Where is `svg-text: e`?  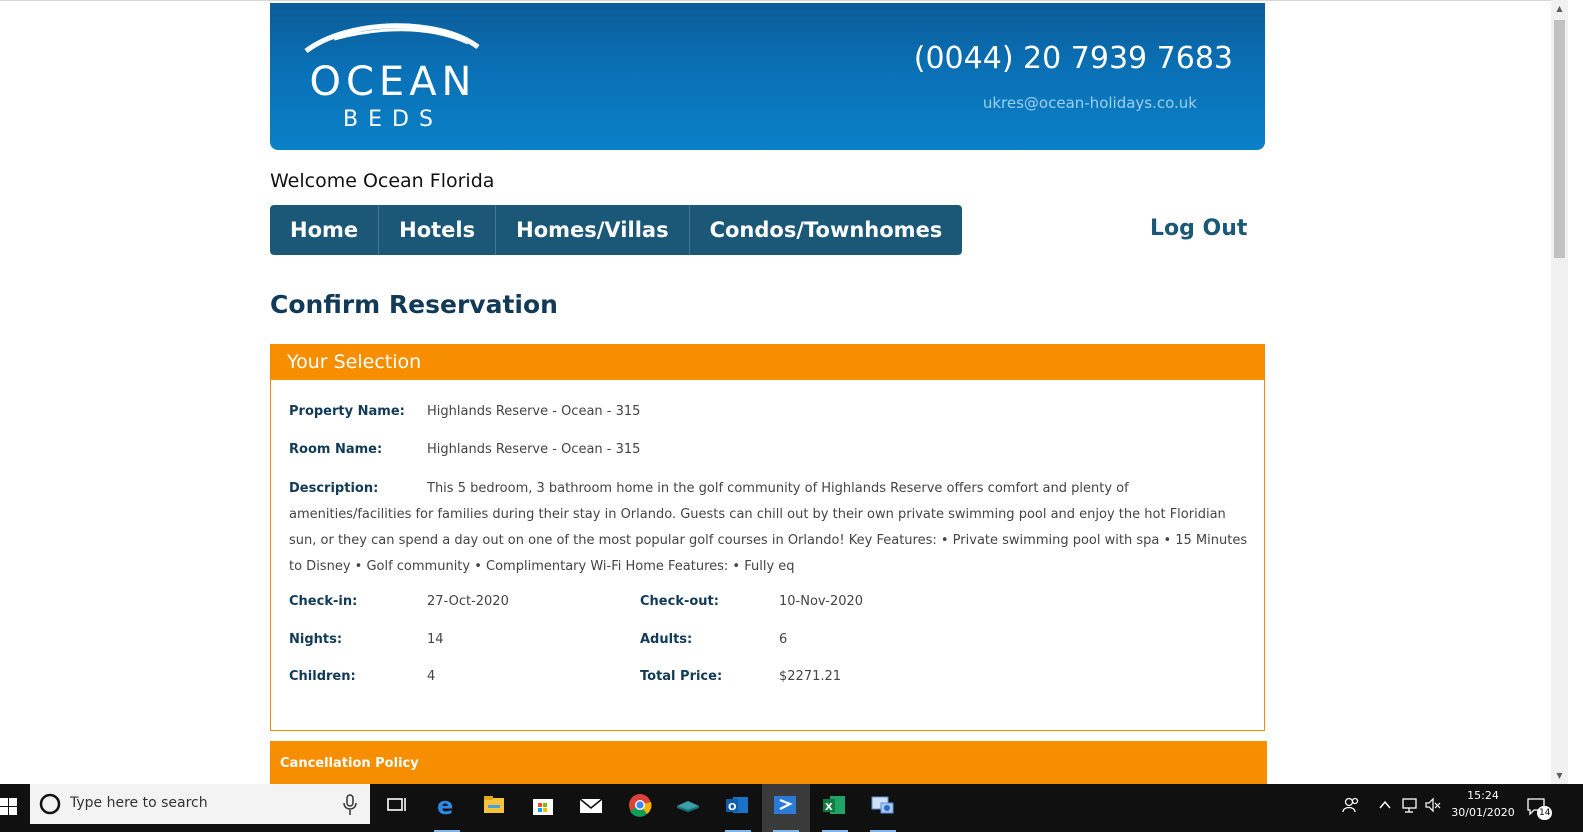 svg-text: e is located at coordinates (445, 805).